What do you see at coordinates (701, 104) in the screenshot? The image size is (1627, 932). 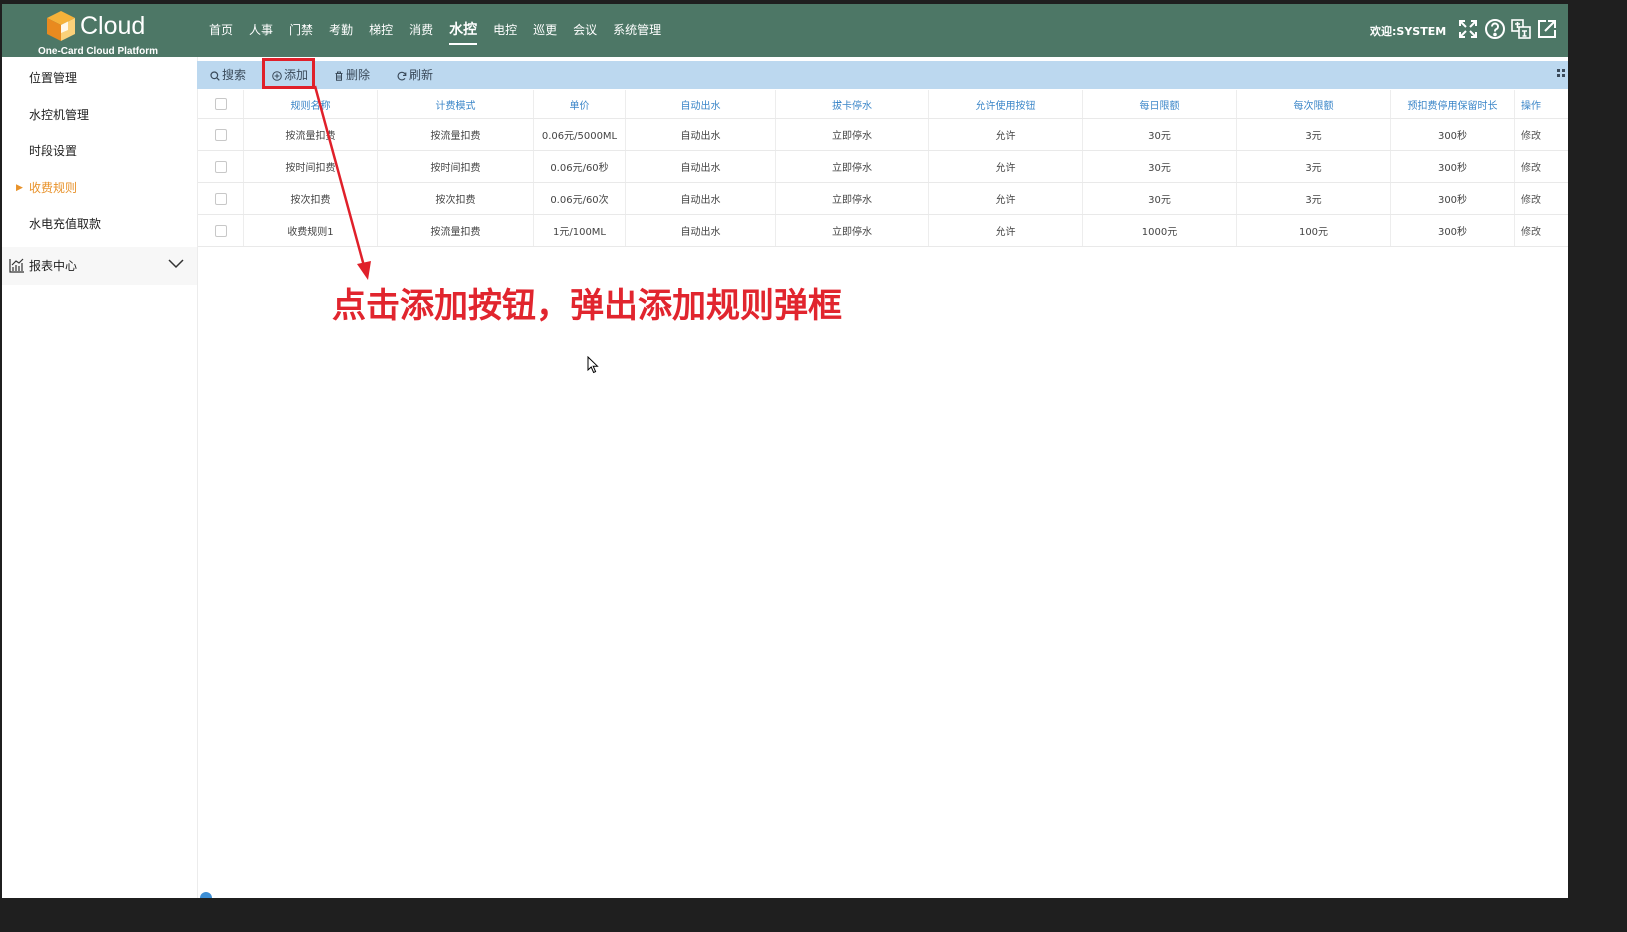 I see `header-cell: 自动出水` at bounding box center [701, 104].